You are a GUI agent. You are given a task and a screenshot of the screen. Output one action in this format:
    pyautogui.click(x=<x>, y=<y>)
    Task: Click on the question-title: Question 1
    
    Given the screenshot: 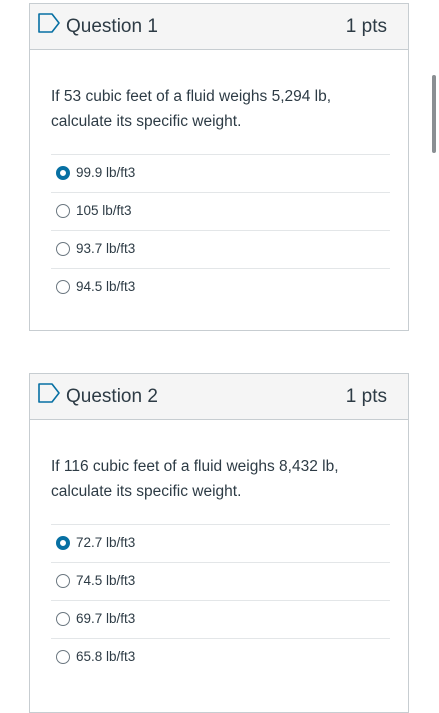 What is the action you would take?
    pyautogui.click(x=112, y=26)
    